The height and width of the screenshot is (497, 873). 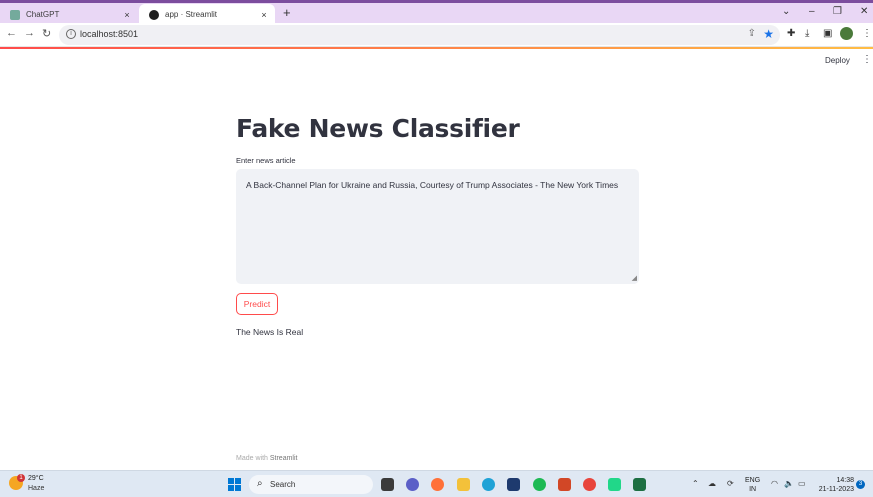 What do you see at coordinates (11, 33) in the screenshot?
I see `back-arrow-icon: ←` at bounding box center [11, 33].